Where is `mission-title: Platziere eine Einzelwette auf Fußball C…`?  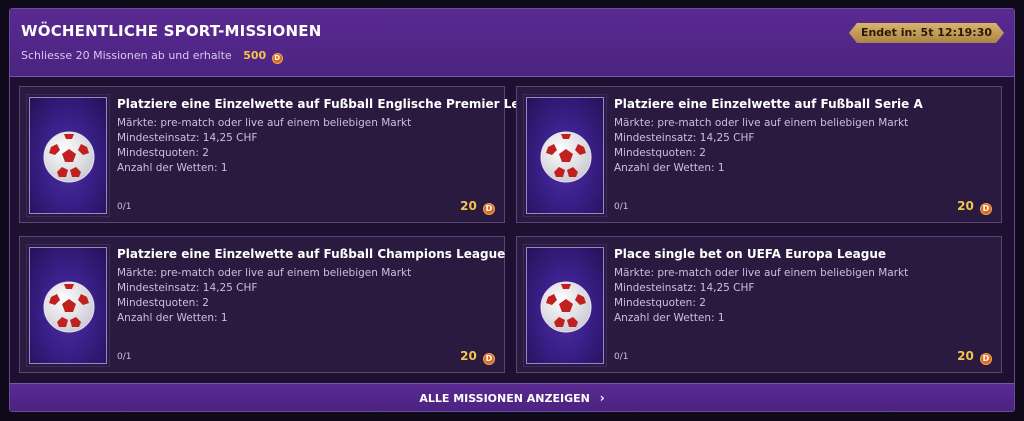 mission-title: Platziere eine Einzelwette auf Fußball C… is located at coordinates (311, 254).